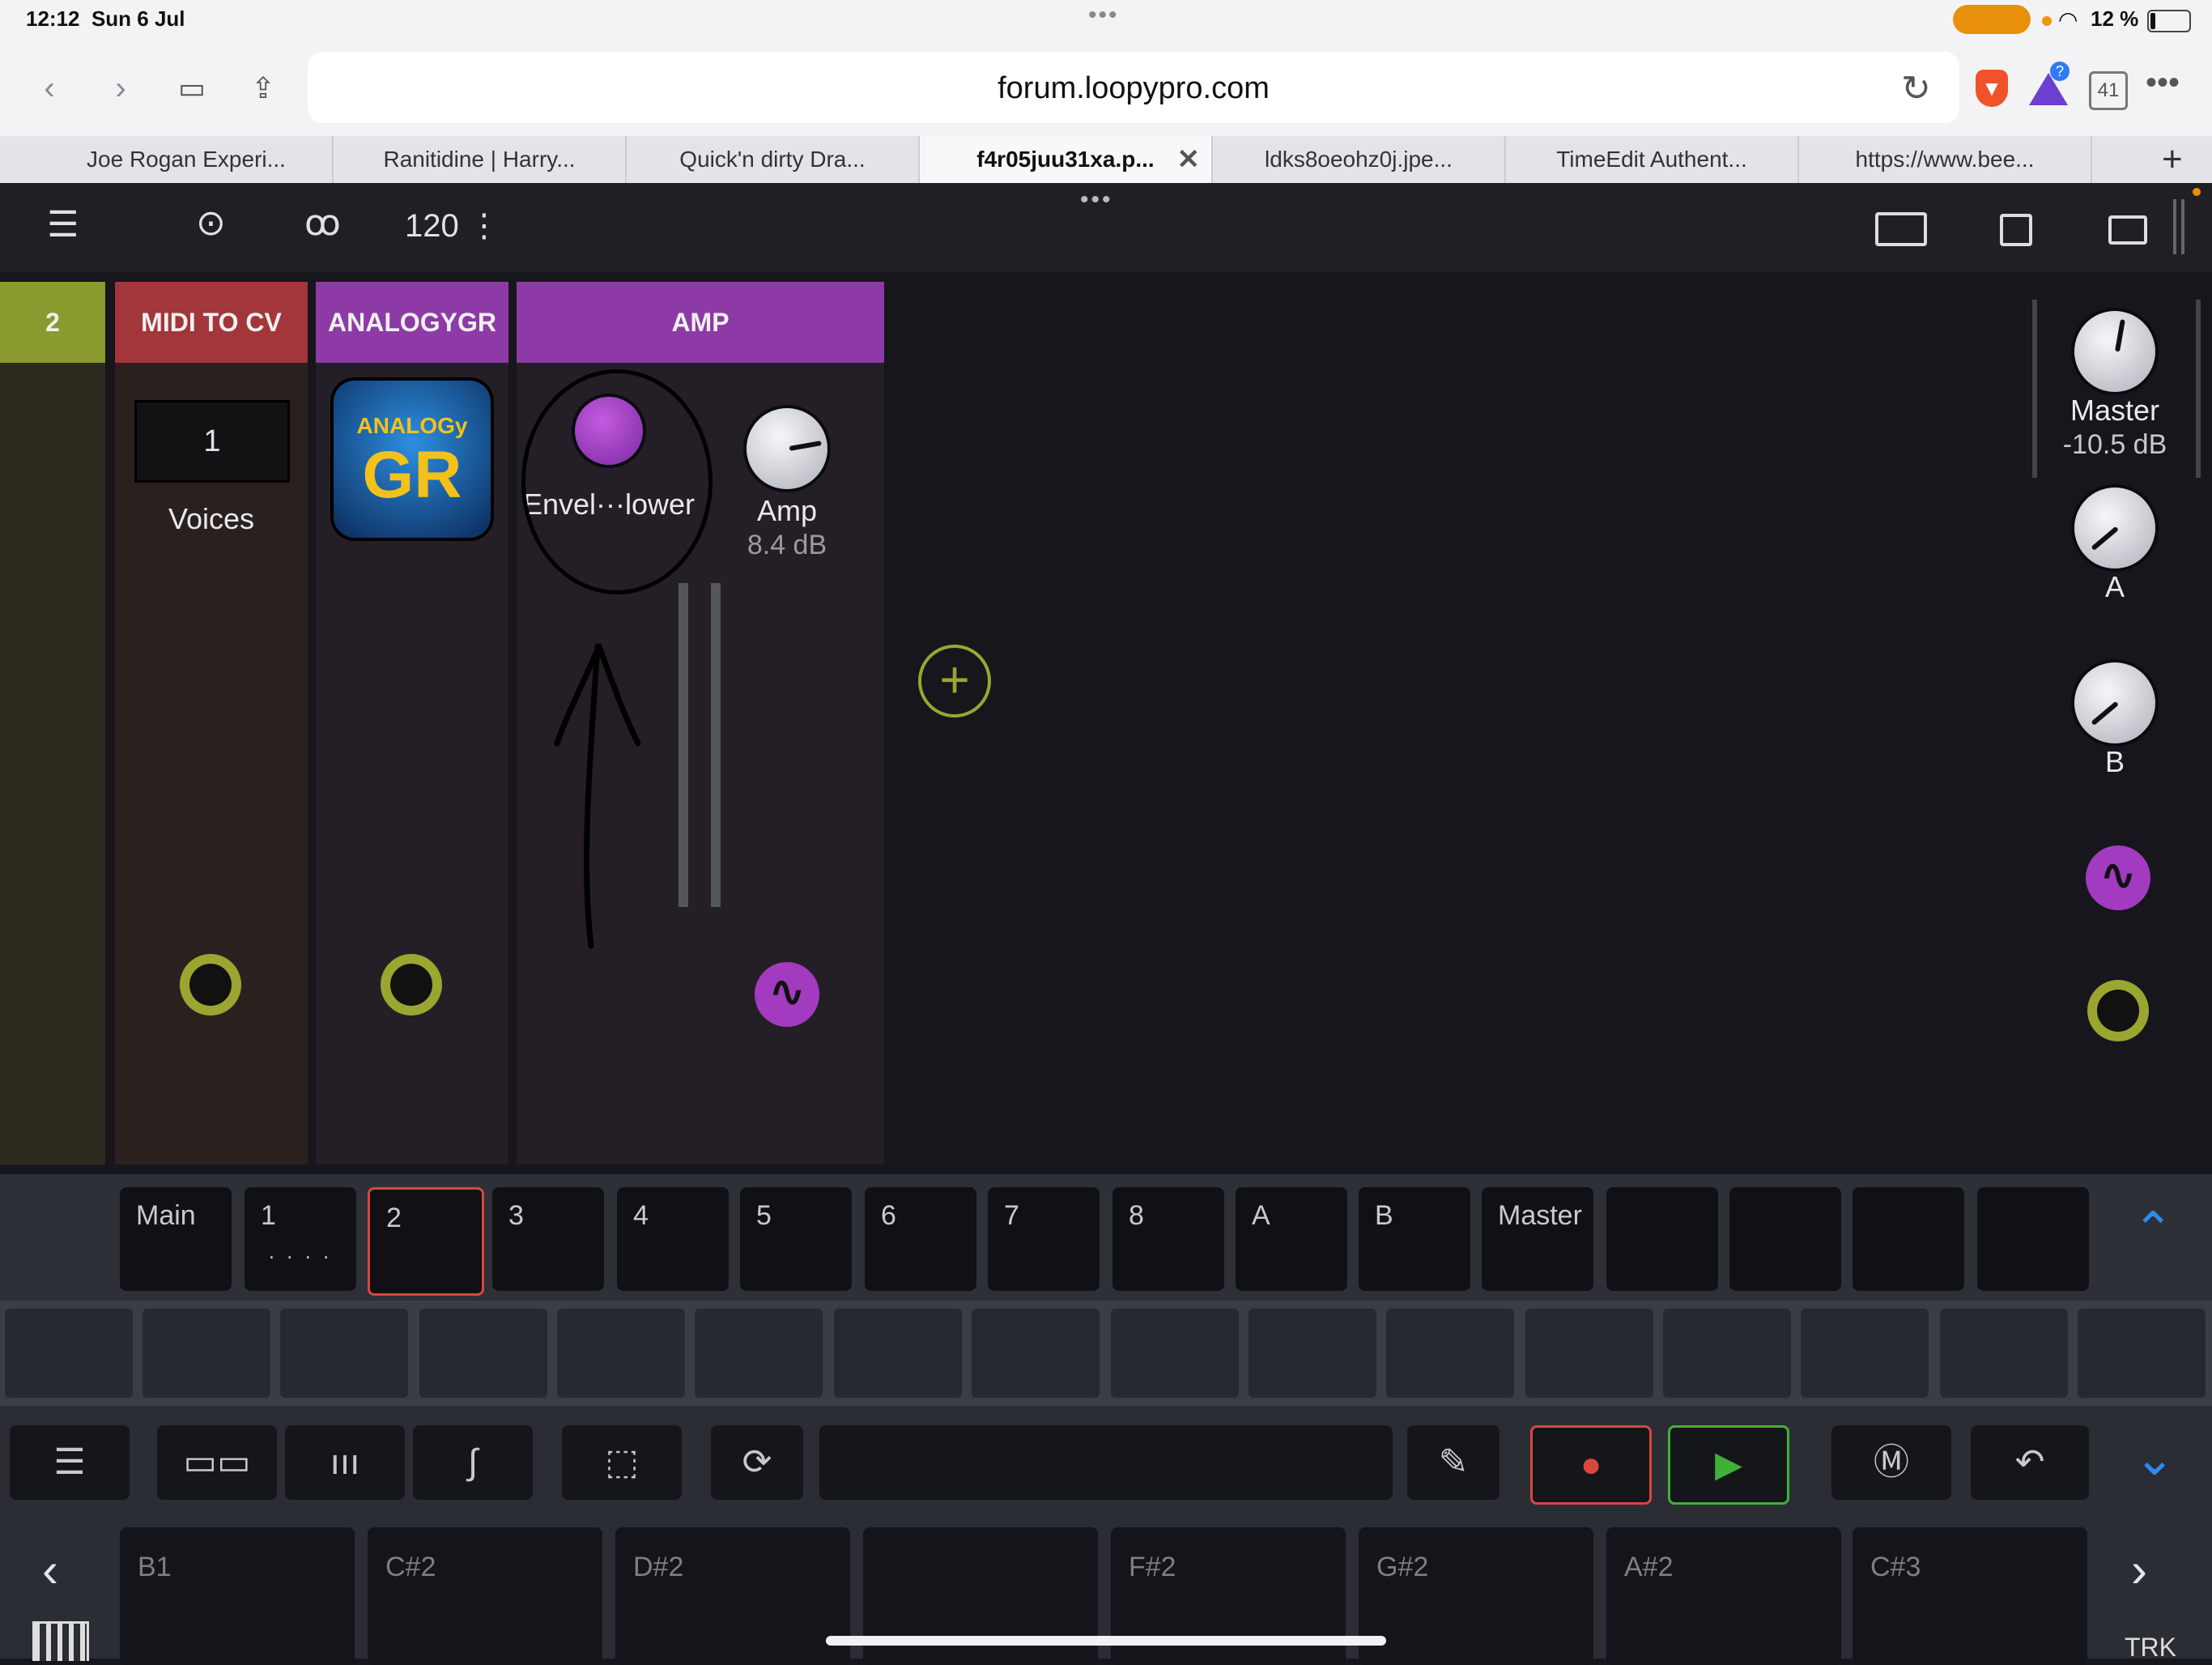  I want to click on strip-header: ANALOGYGR, so click(412, 322).